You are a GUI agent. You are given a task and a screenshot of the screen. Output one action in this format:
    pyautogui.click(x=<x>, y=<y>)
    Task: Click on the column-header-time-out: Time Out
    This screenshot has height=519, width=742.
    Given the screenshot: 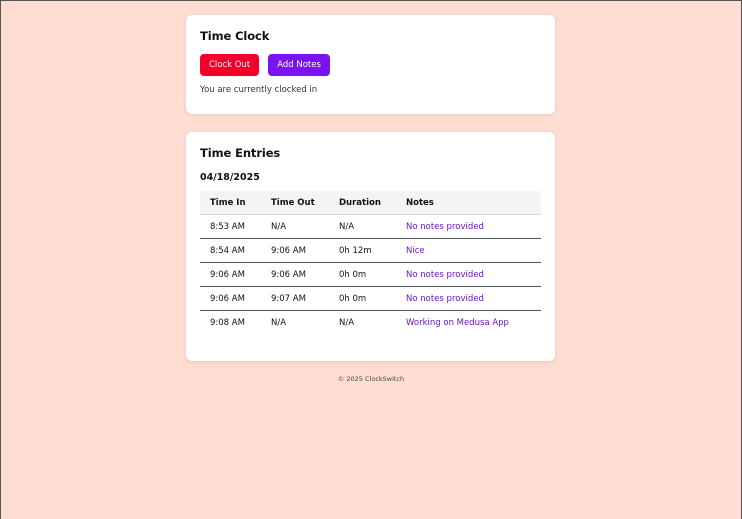 What is the action you would take?
    pyautogui.click(x=295, y=203)
    